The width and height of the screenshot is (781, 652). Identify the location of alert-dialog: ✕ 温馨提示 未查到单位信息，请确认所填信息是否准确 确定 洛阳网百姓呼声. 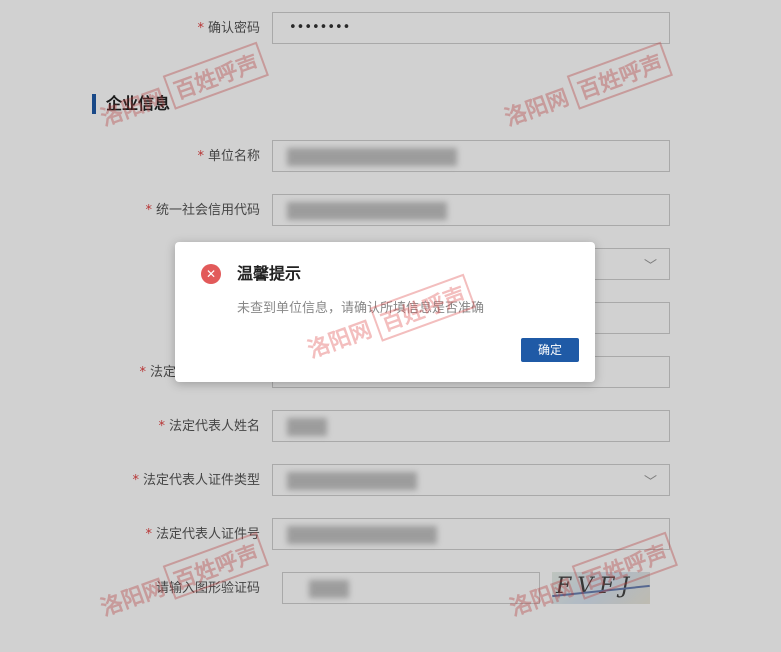
(385, 312).